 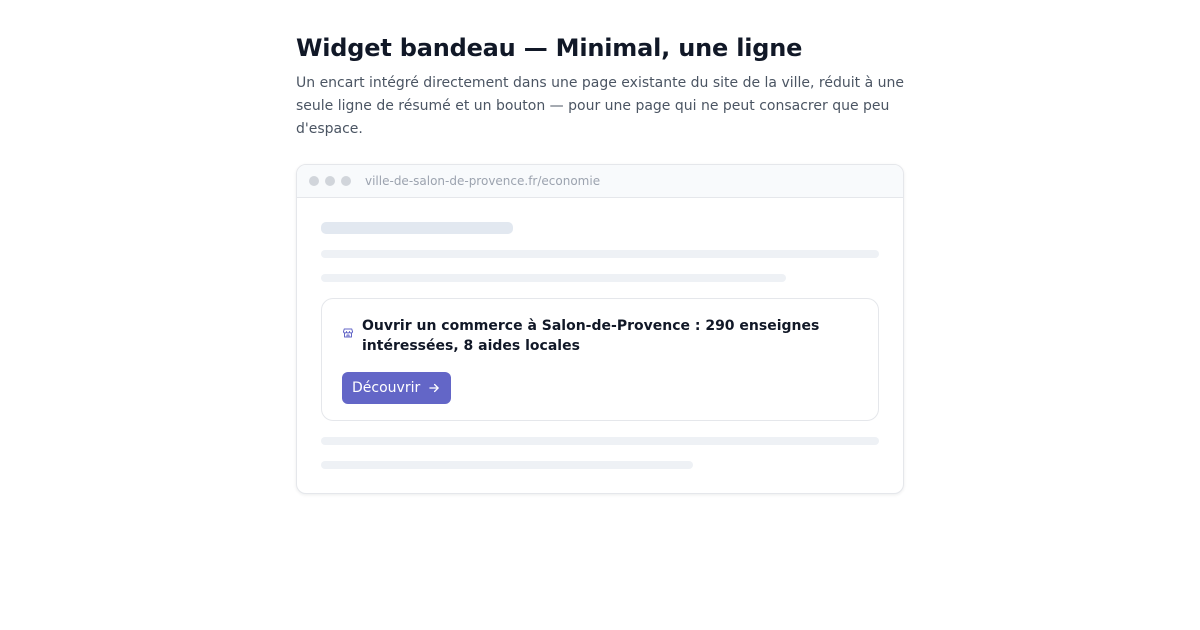 What do you see at coordinates (434, 388) in the screenshot?
I see `arrow-right-icon` at bounding box center [434, 388].